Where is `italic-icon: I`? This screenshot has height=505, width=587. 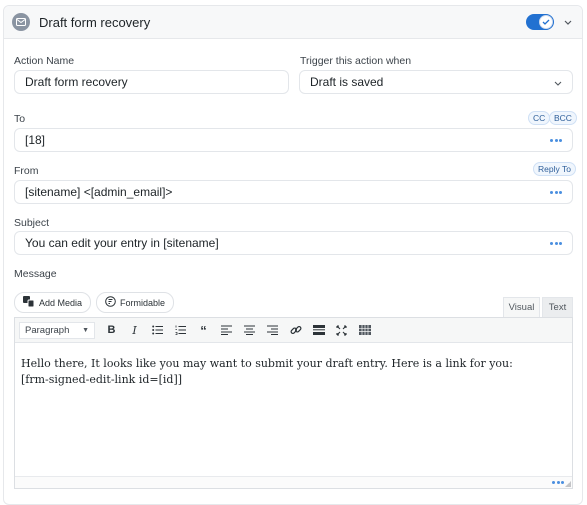
italic-icon: I is located at coordinates (134, 330).